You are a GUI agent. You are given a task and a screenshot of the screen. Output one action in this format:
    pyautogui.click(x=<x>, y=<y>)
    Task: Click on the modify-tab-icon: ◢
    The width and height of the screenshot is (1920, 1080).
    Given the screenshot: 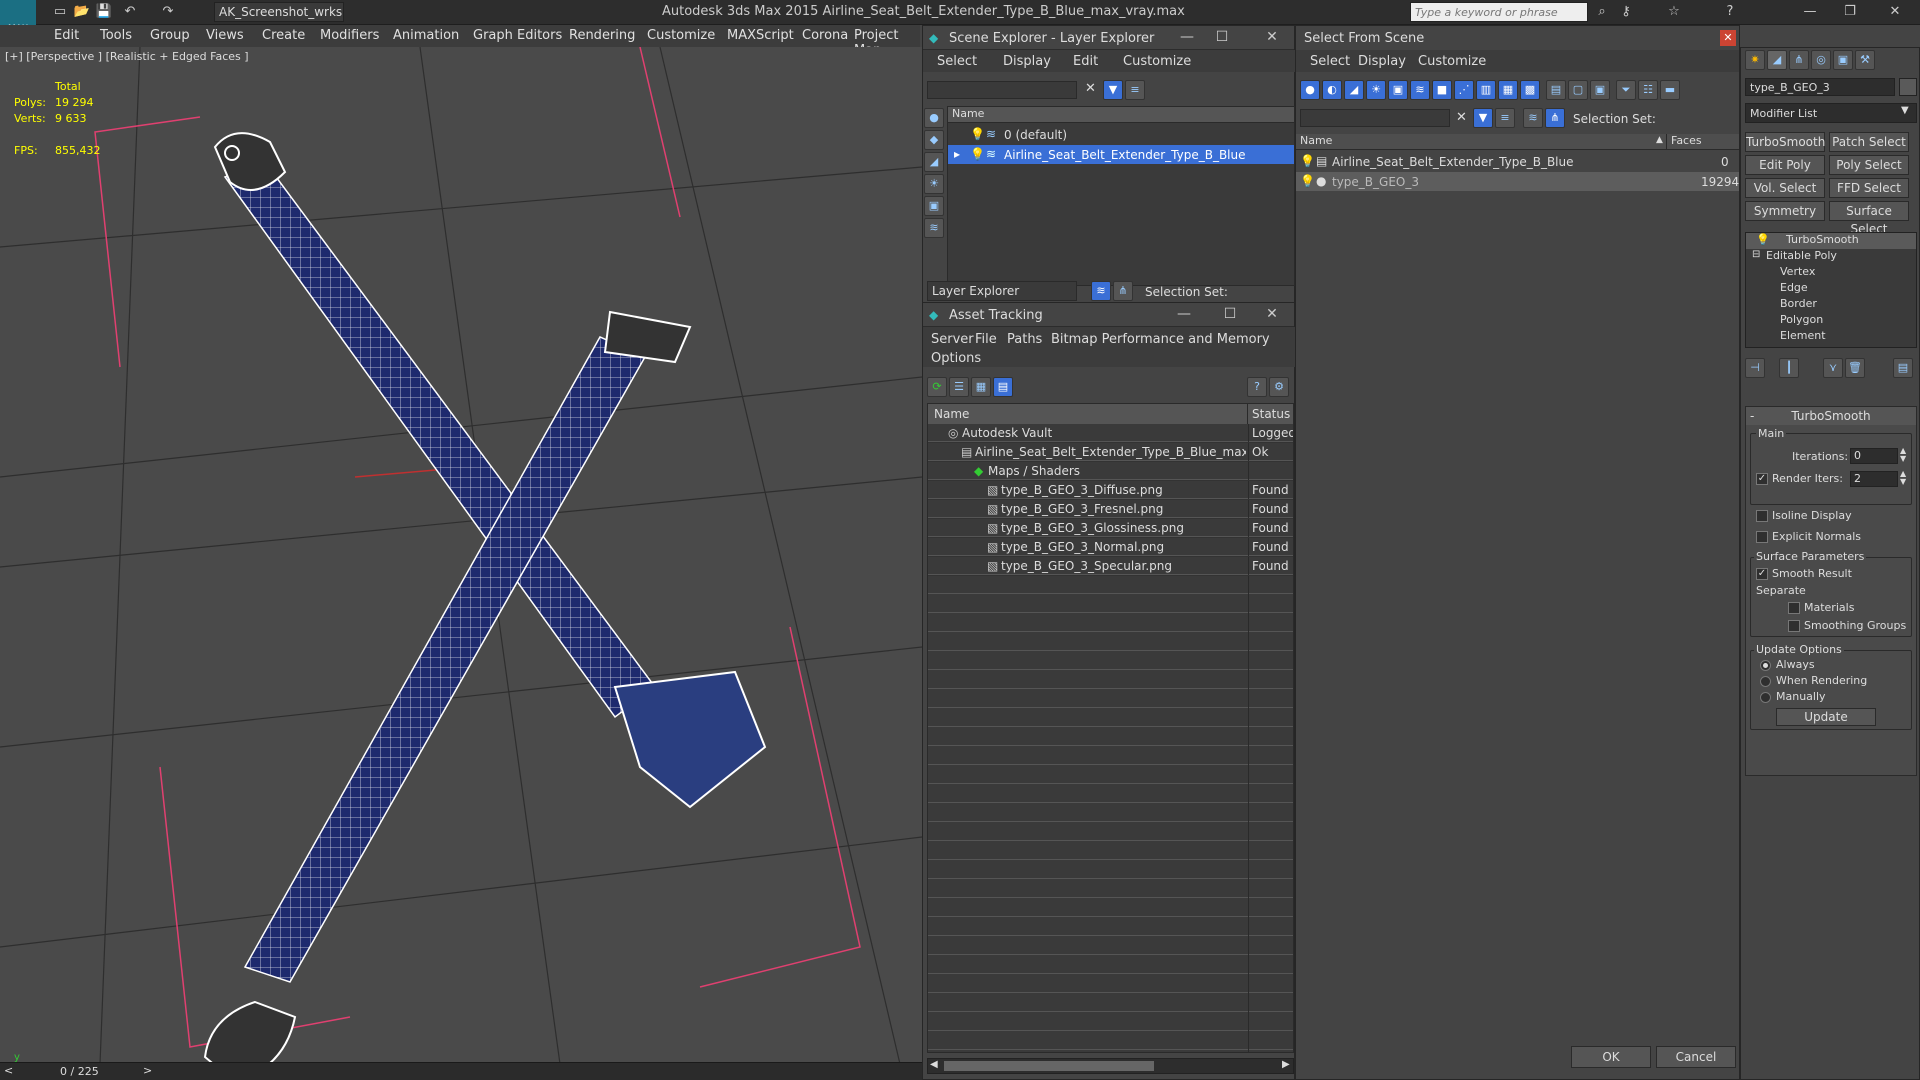 What is the action you would take?
    pyautogui.click(x=1777, y=60)
    